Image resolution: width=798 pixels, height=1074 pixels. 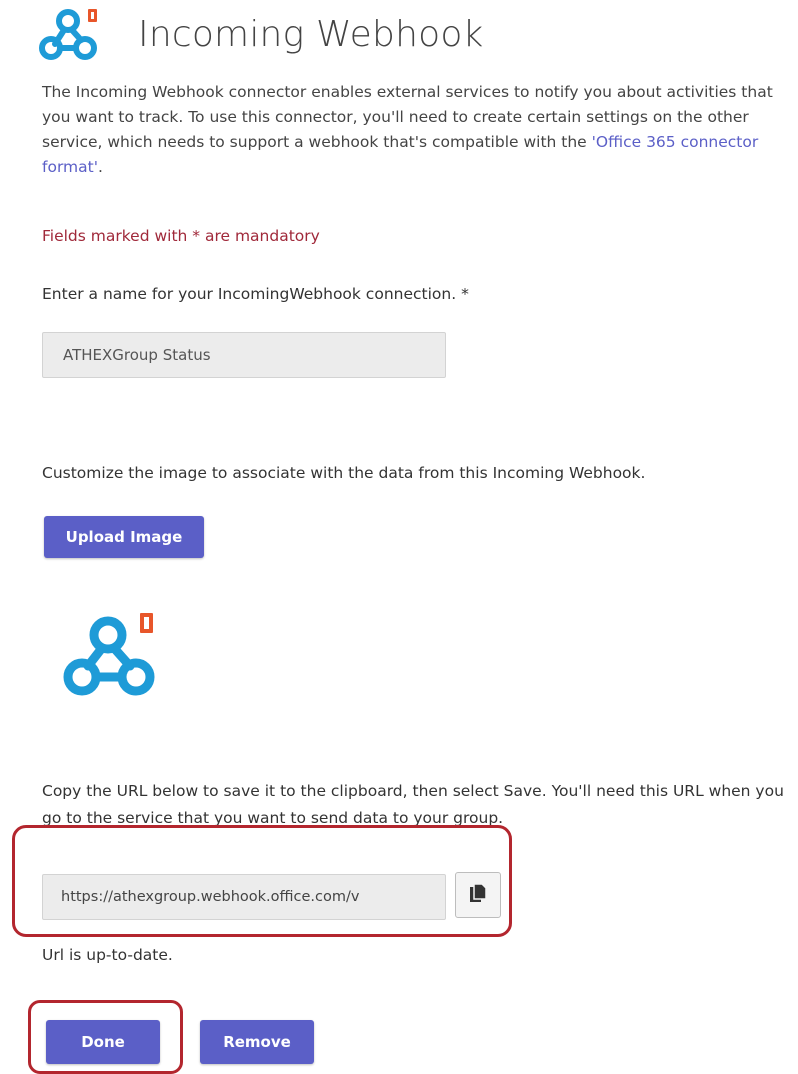 I want to click on intro-text-end: ., so click(x=100, y=167).